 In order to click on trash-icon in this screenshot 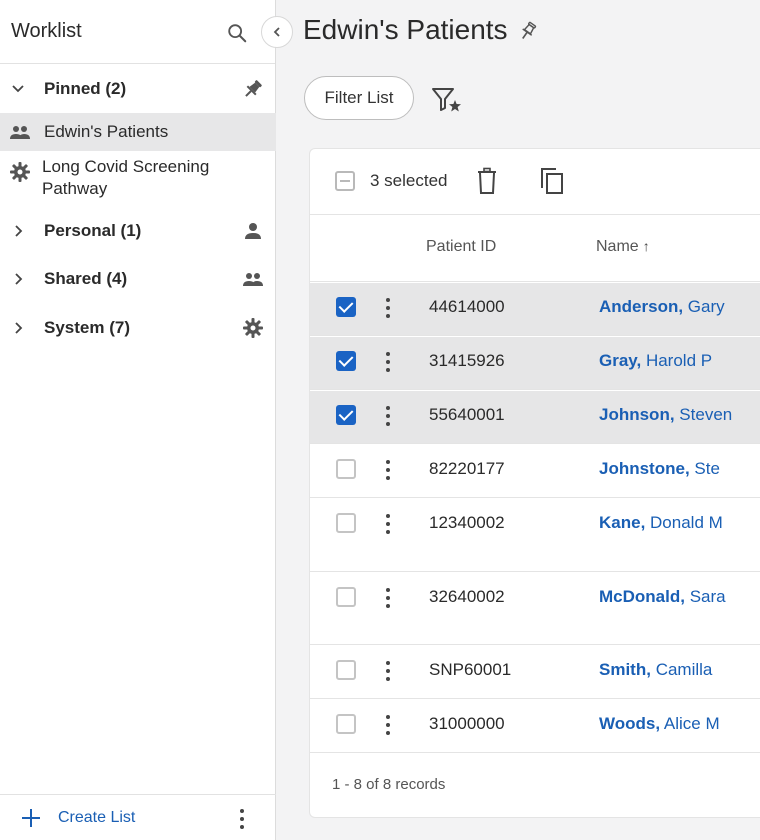, I will do `click(487, 181)`.